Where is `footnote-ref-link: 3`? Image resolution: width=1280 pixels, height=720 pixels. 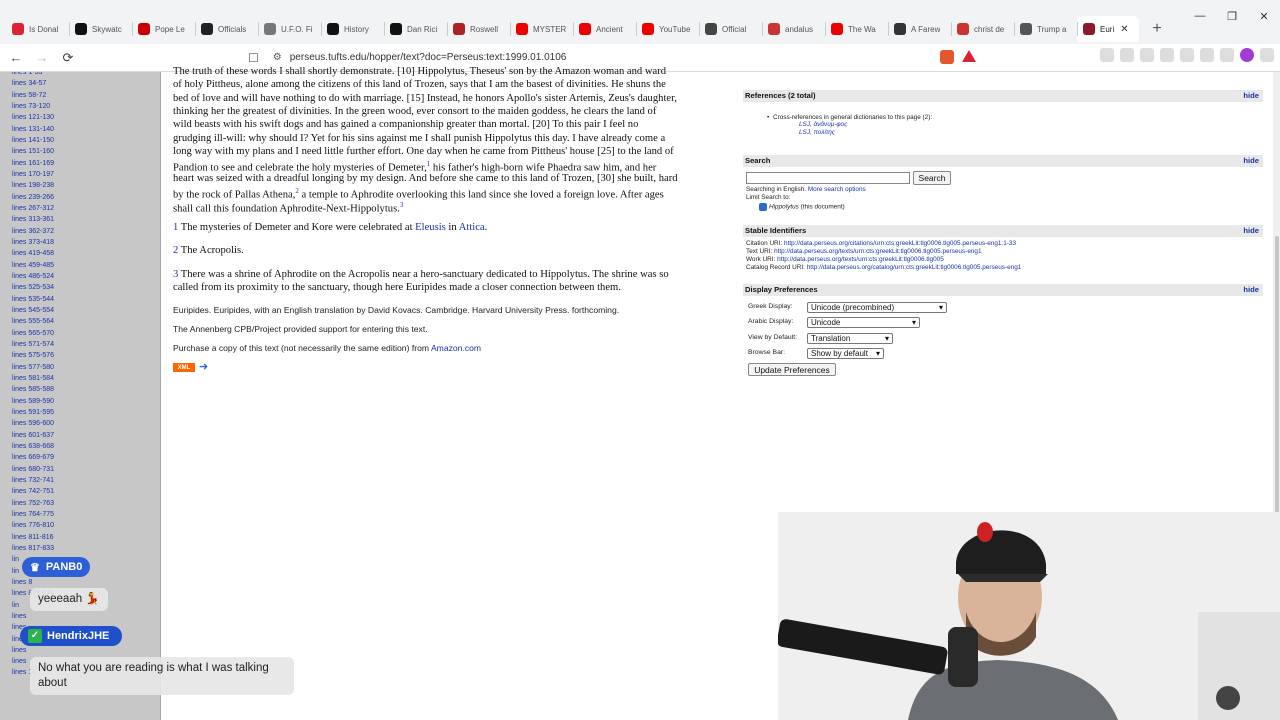
footnote-ref-link: 3 is located at coordinates (402, 205).